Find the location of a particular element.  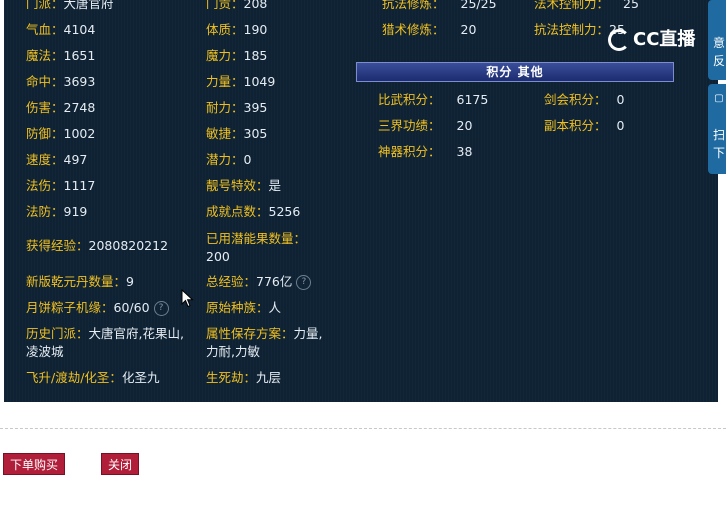

info-mp: 魔法：1651 is located at coordinates (61, 55).